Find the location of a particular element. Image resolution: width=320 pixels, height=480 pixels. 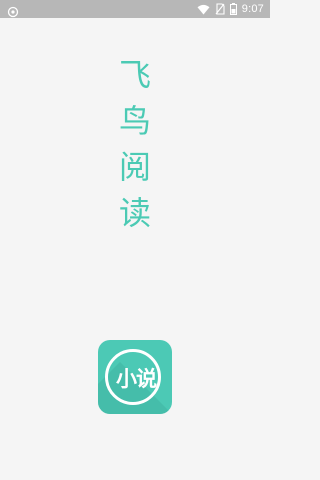

app-logo-icon: 小说 is located at coordinates (135, 377).